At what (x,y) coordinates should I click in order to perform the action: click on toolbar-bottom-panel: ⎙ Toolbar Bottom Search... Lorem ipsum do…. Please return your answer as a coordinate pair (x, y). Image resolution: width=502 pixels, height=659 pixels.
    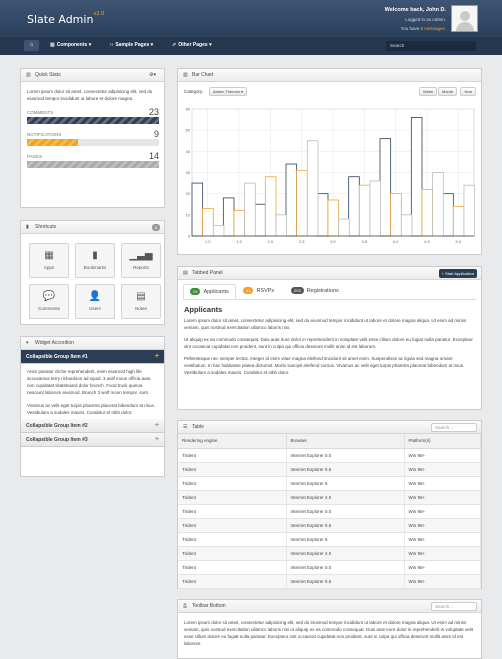
    Looking at the image, I should click on (329, 629).